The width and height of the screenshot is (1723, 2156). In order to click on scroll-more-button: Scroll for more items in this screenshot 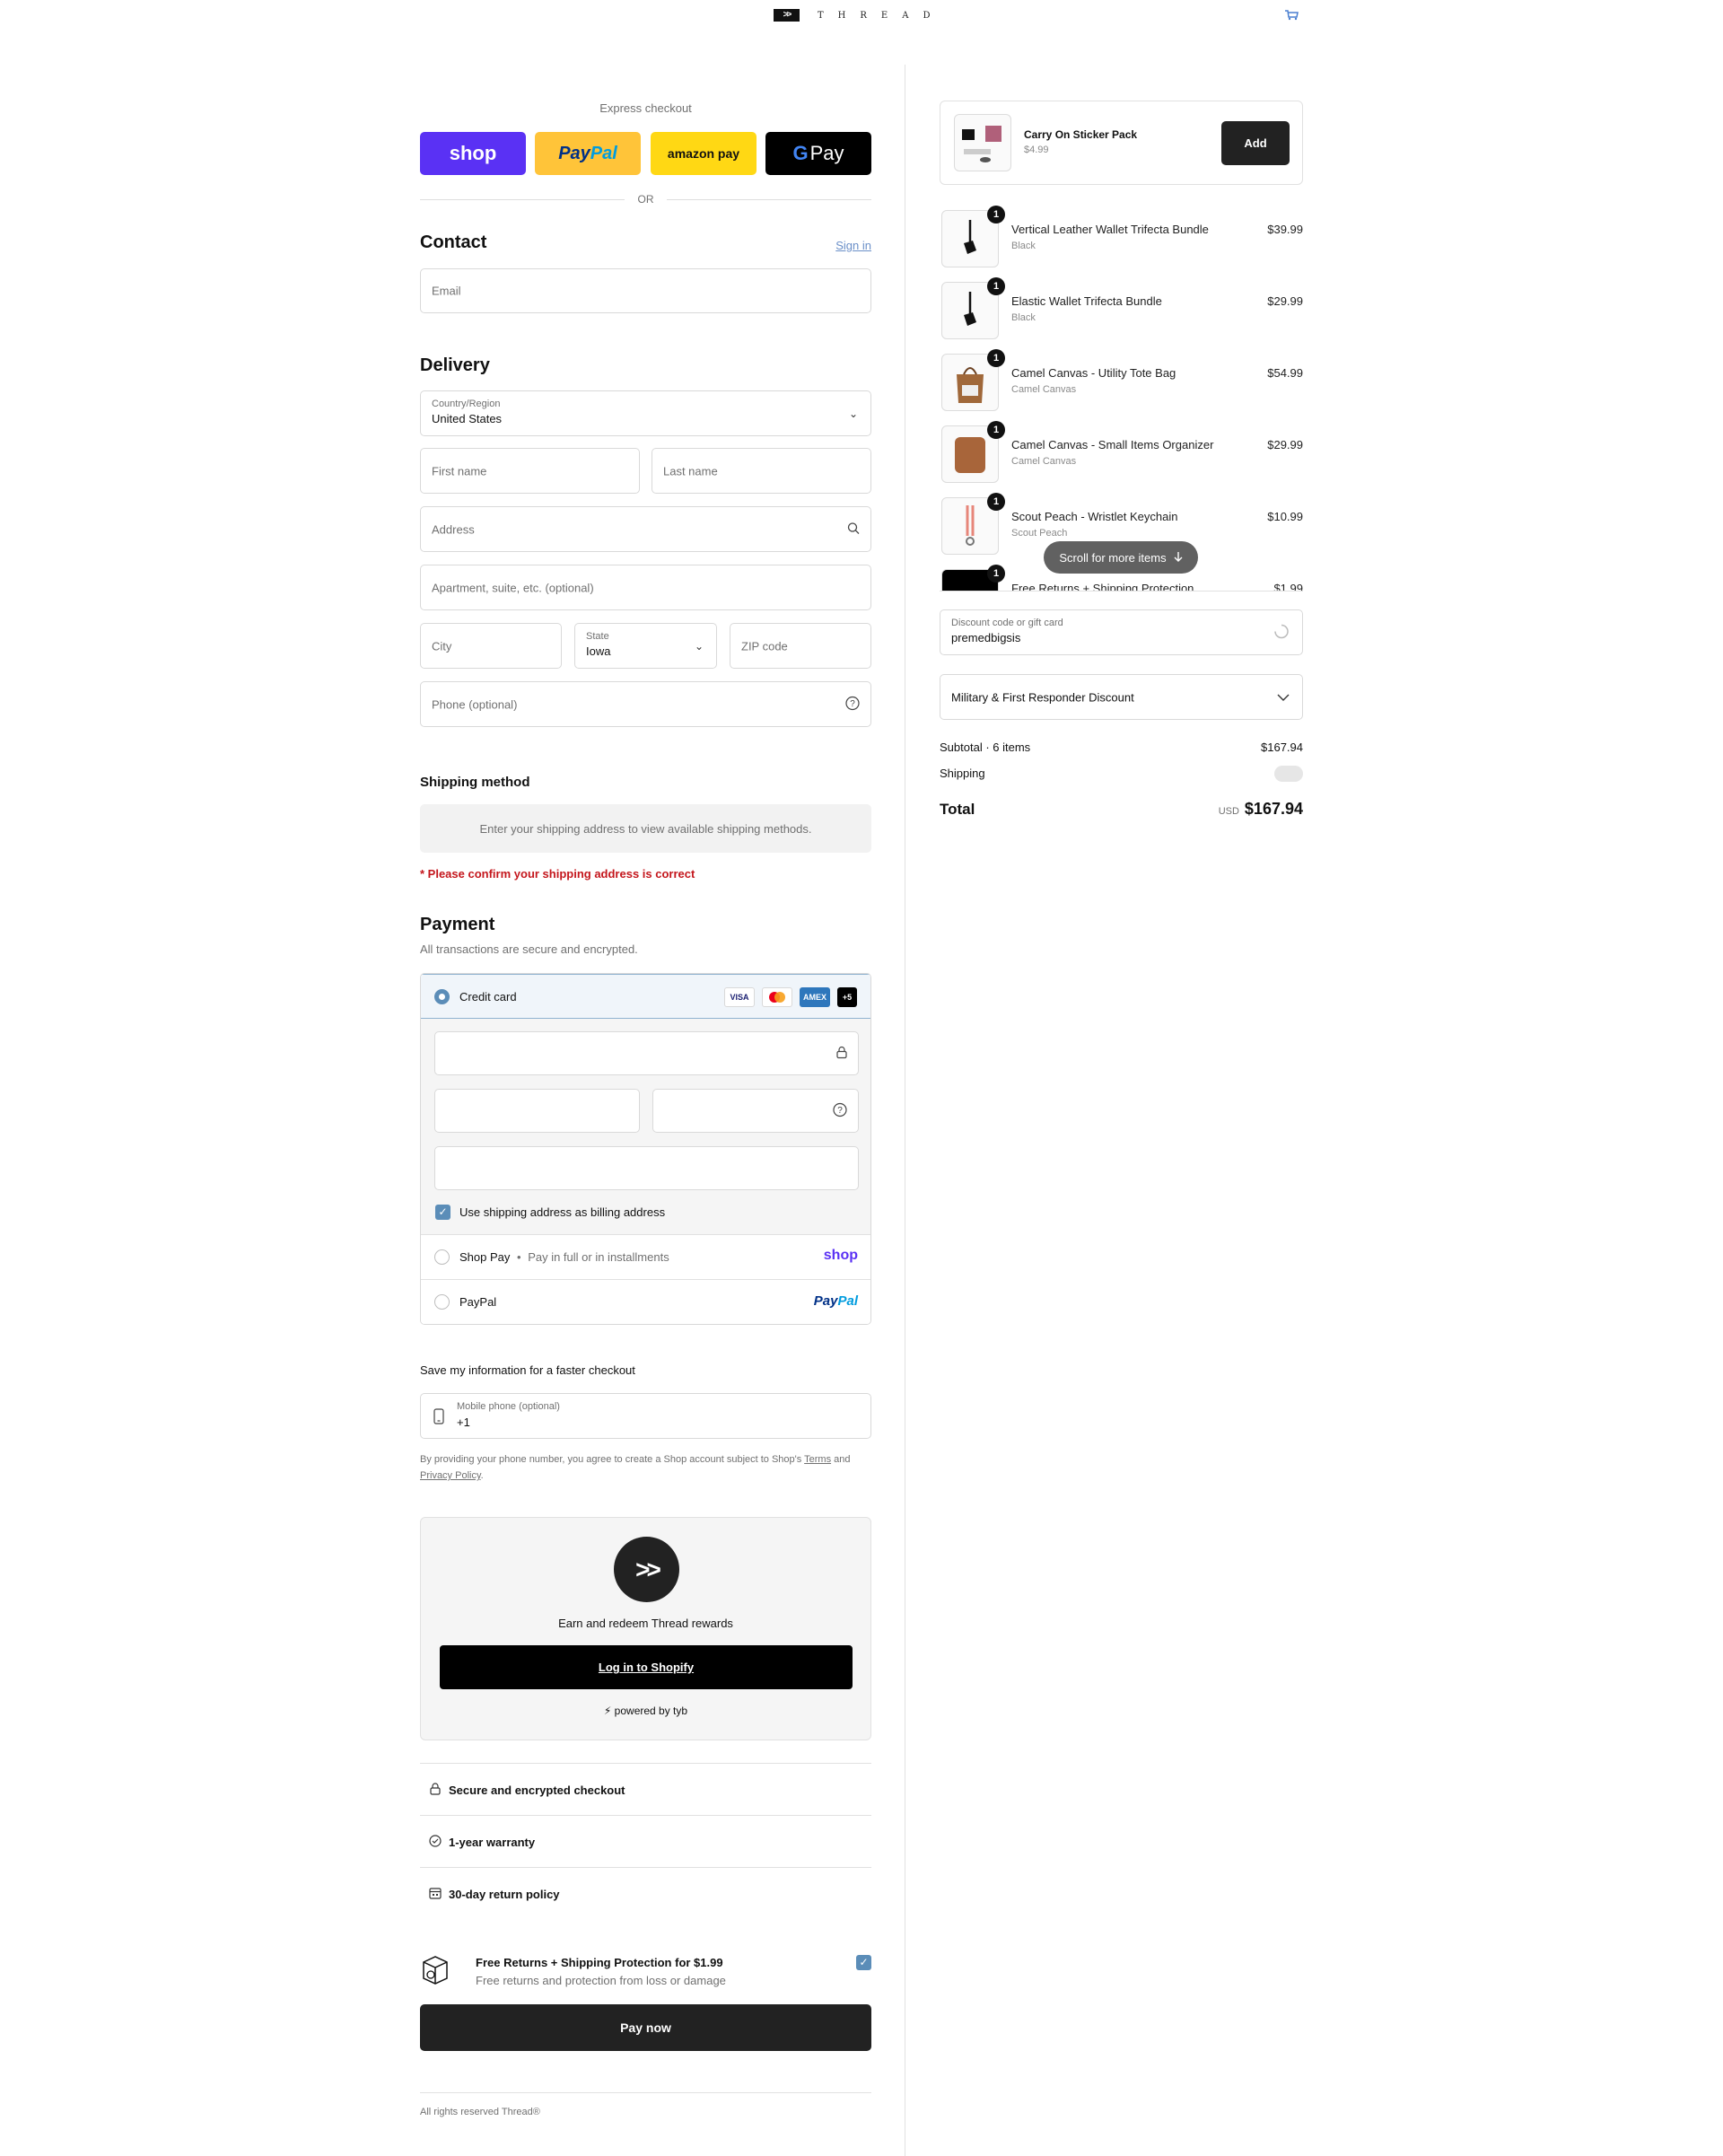, I will do `click(1121, 557)`.